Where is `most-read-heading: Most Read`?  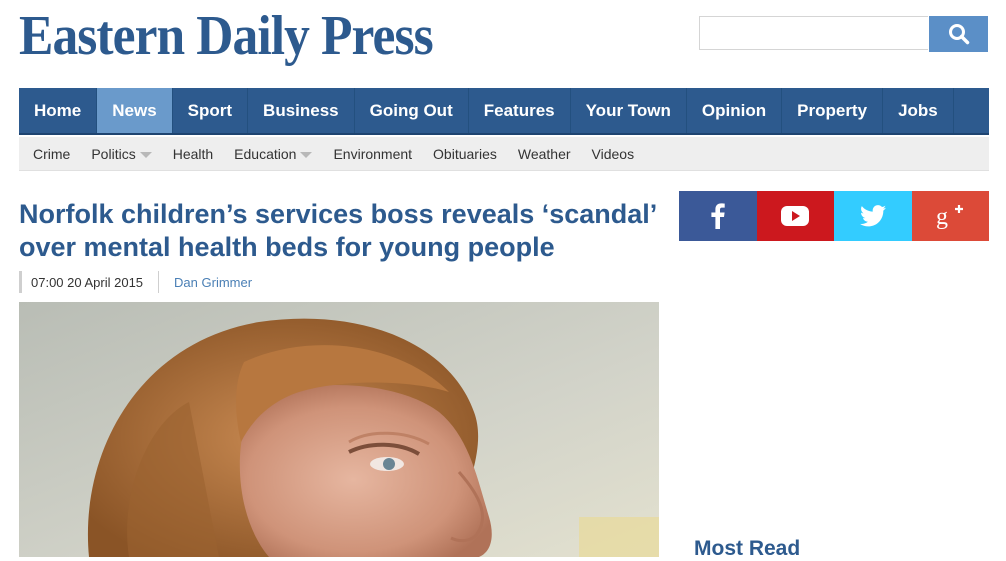
most-read-heading: Most Read is located at coordinates (747, 548).